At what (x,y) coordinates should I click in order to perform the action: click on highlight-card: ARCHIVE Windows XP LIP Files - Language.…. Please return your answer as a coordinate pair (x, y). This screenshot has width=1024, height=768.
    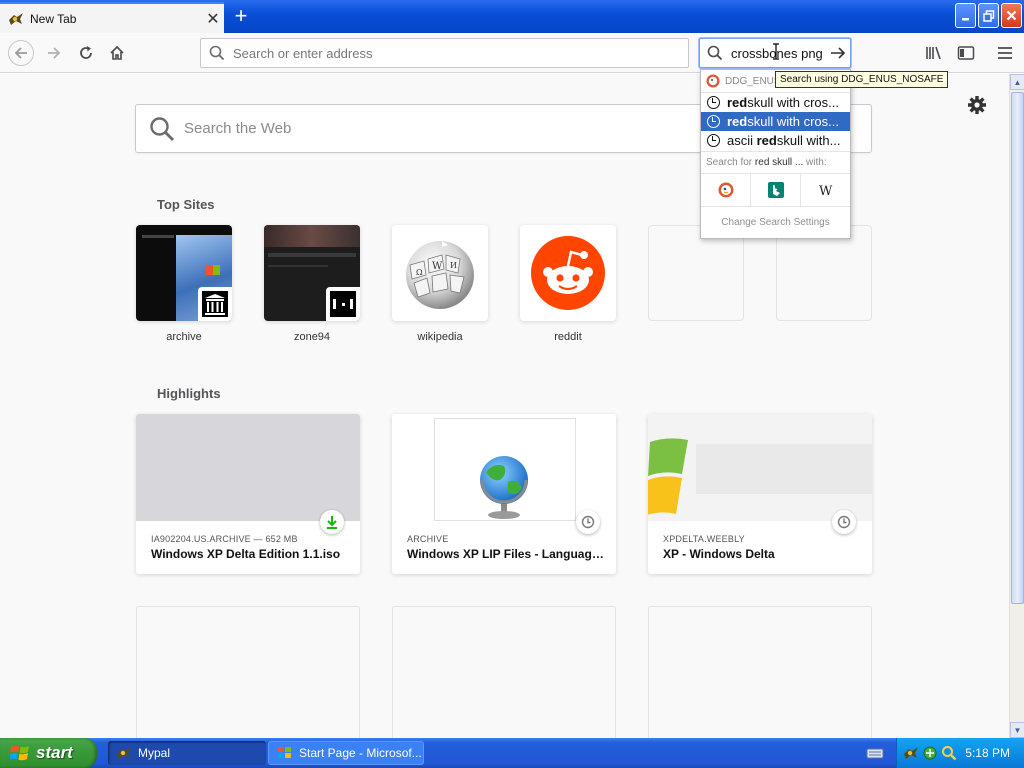
    Looking at the image, I should click on (504, 494).